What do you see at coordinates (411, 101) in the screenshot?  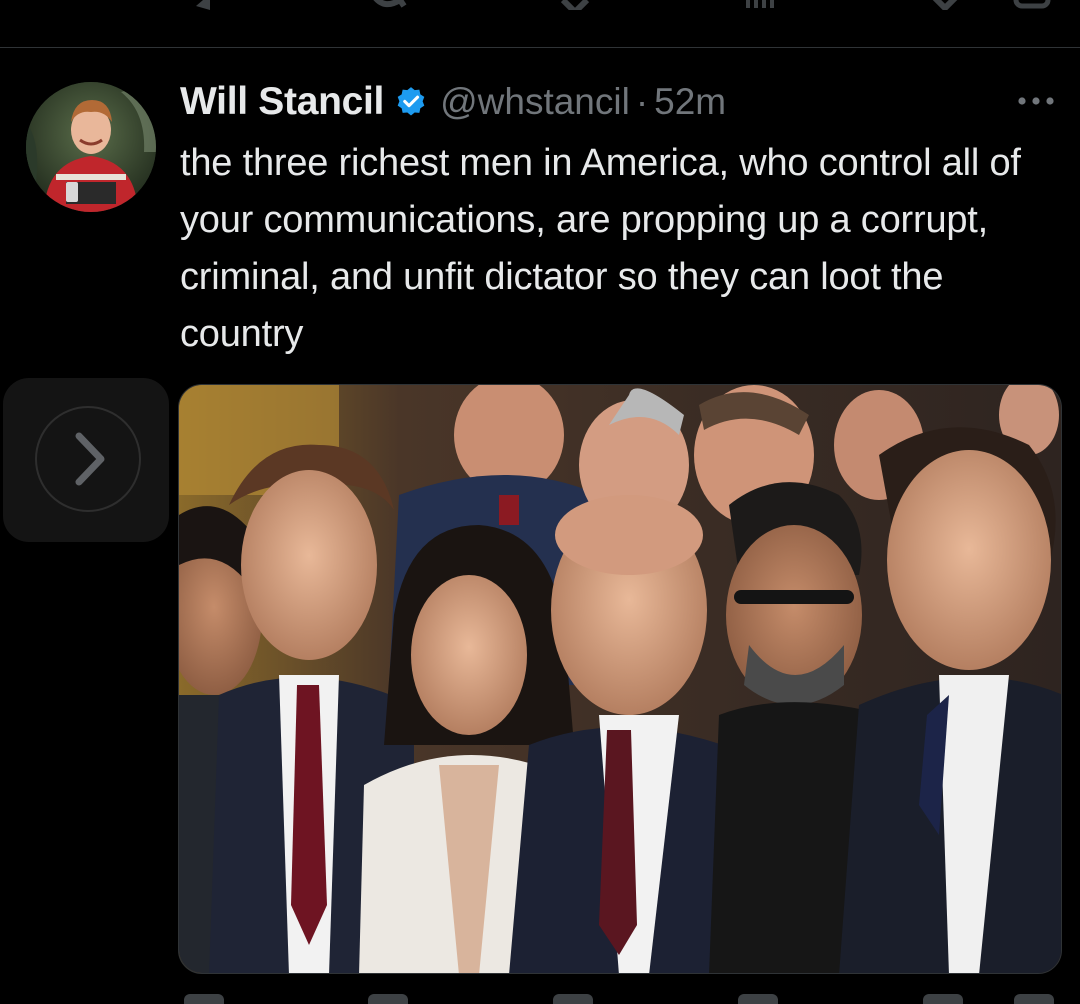 I see `verified-badge-icon` at bounding box center [411, 101].